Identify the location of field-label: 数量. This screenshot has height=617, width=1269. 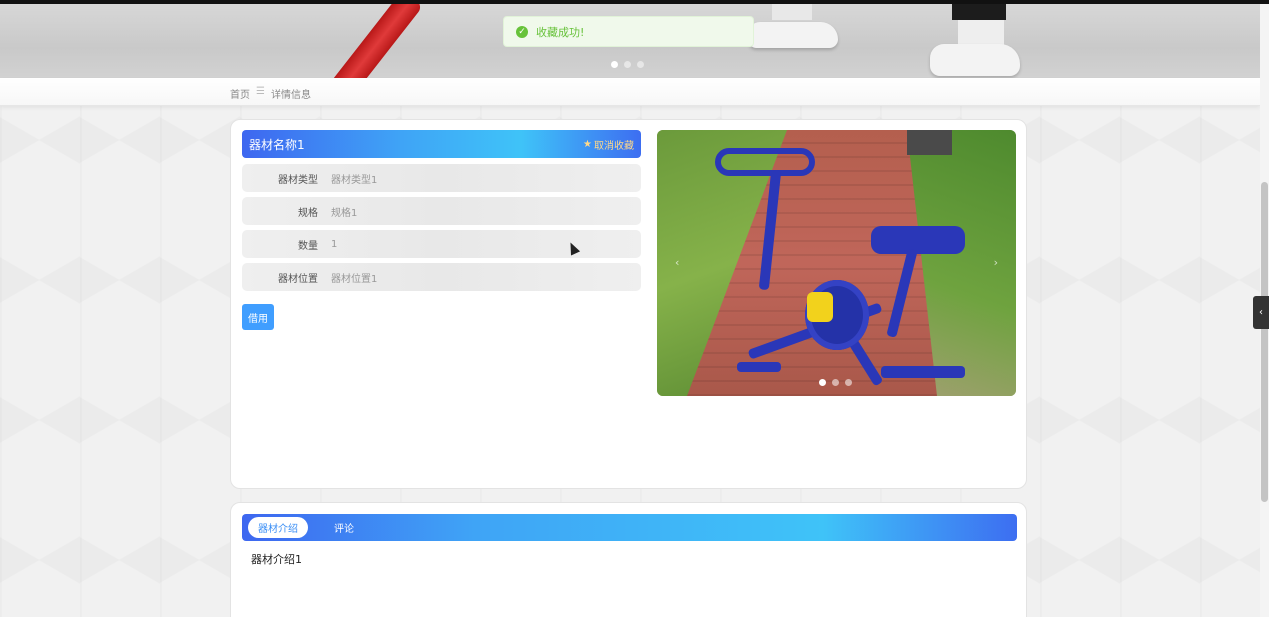
(308, 246).